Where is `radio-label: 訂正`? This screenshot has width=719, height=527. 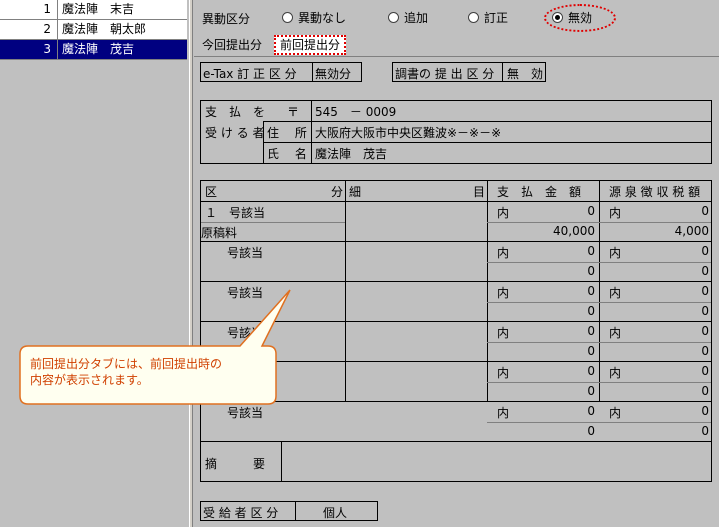 radio-label: 訂正 is located at coordinates (496, 18).